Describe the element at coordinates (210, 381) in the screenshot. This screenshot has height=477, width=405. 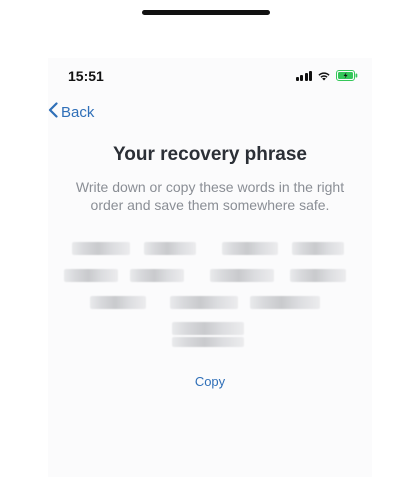
I see `copy-button: Copy` at that location.